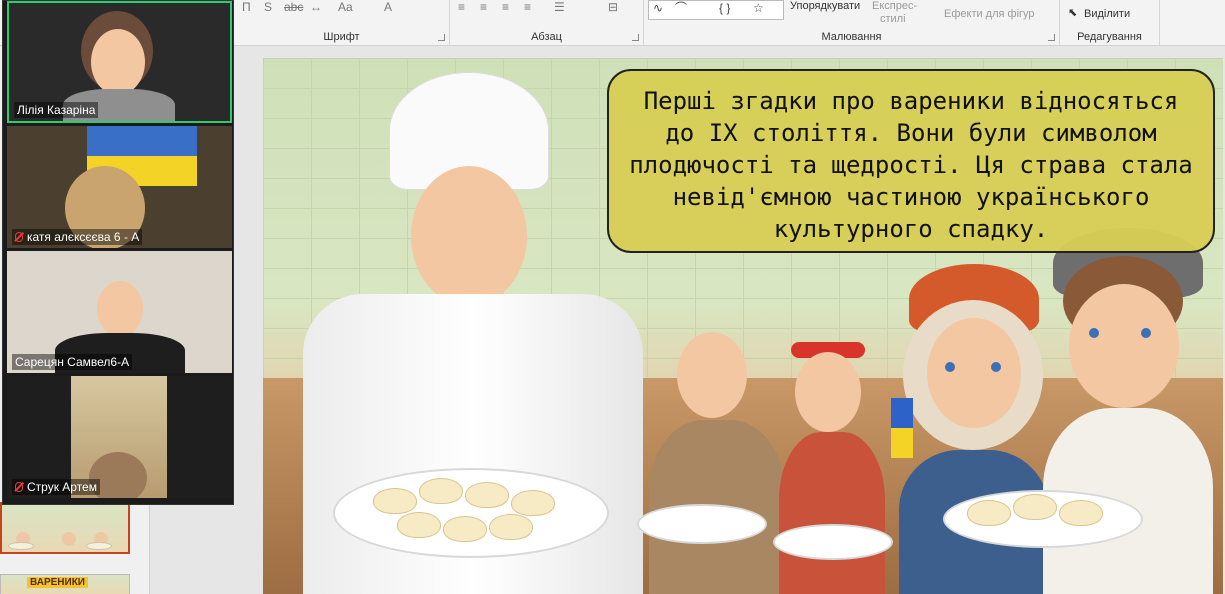 This screenshot has width=1225, height=594. What do you see at coordinates (559, 7) in the screenshot?
I see `columns-icon: ☰` at bounding box center [559, 7].